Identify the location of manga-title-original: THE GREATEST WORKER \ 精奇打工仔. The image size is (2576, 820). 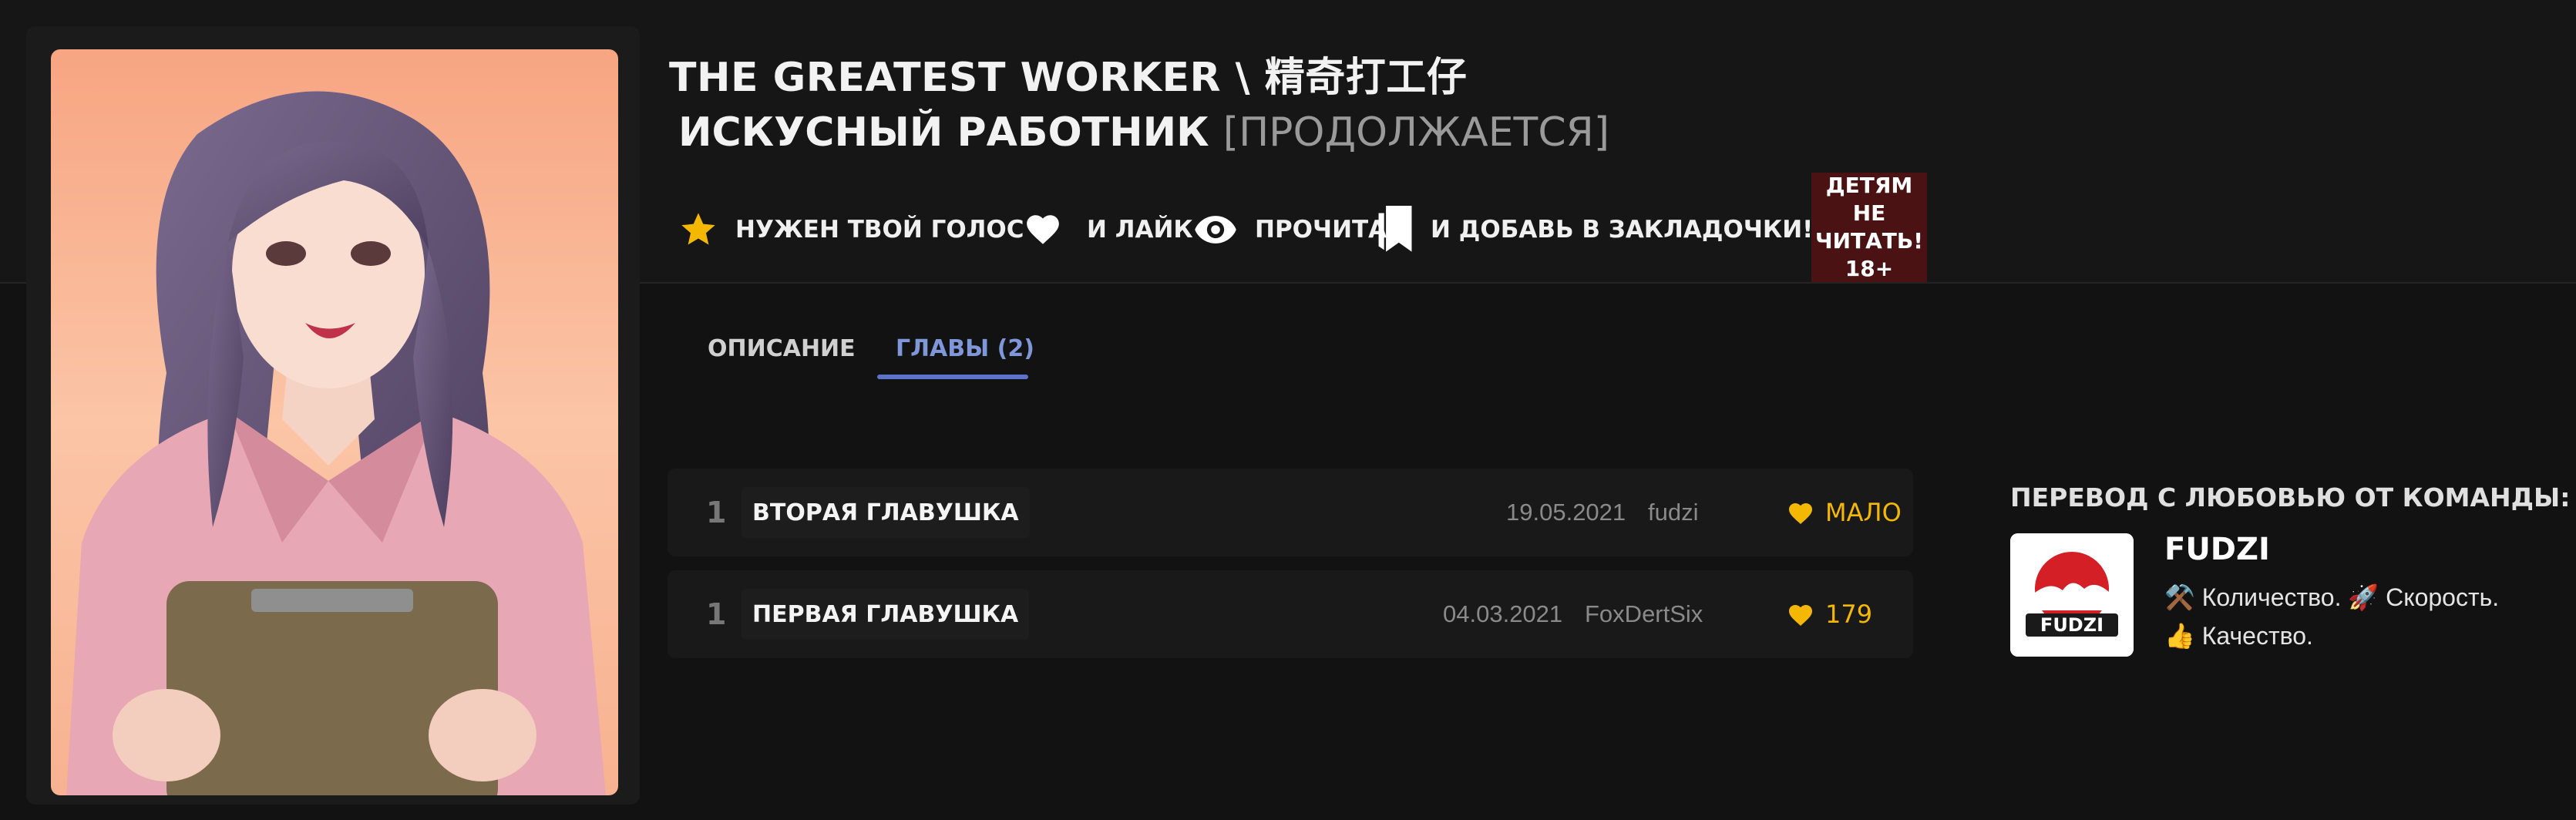
(1068, 78).